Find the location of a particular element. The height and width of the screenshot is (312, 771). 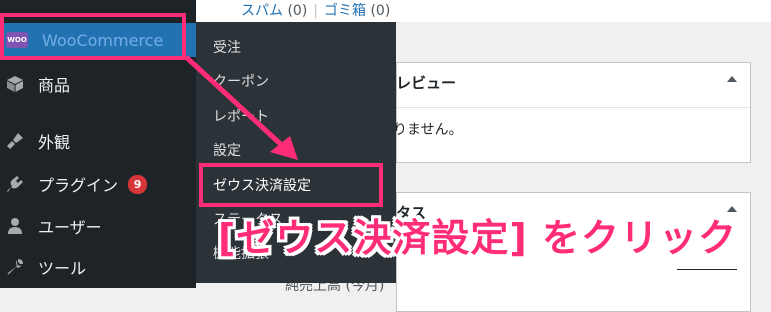

arrow-line is located at coordinates (236, 103).